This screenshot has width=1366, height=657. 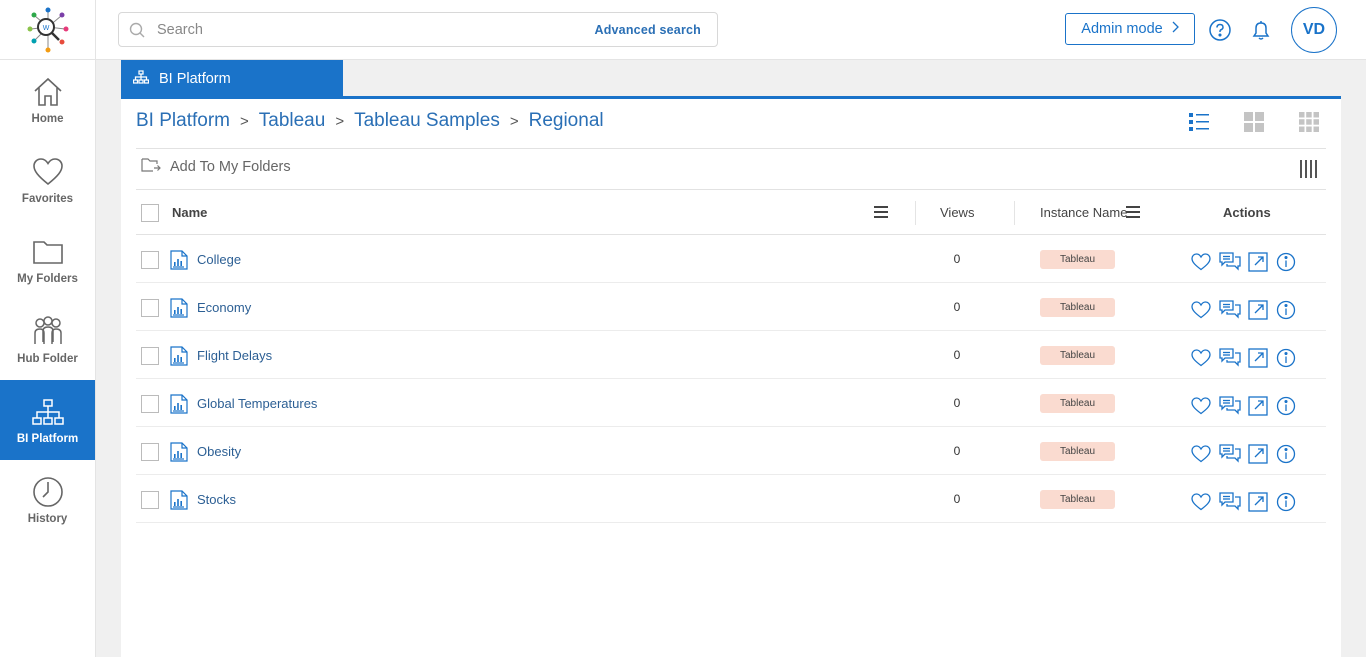 What do you see at coordinates (150, 213) in the screenshot?
I see `select-all-checkbox` at bounding box center [150, 213].